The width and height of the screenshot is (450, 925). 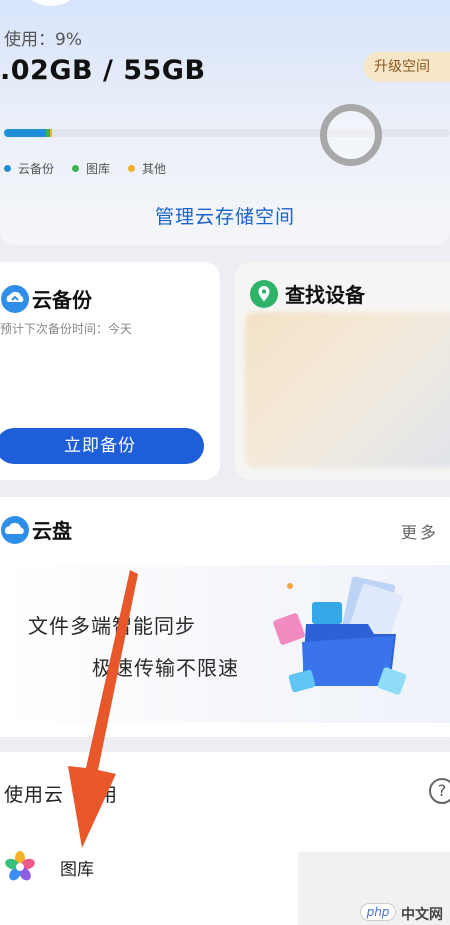 What do you see at coordinates (110, 371) in the screenshot?
I see `cloud-backup-card: 云备份 预计下次备份时间：今天 立即备份` at bounding box center [110, 371].